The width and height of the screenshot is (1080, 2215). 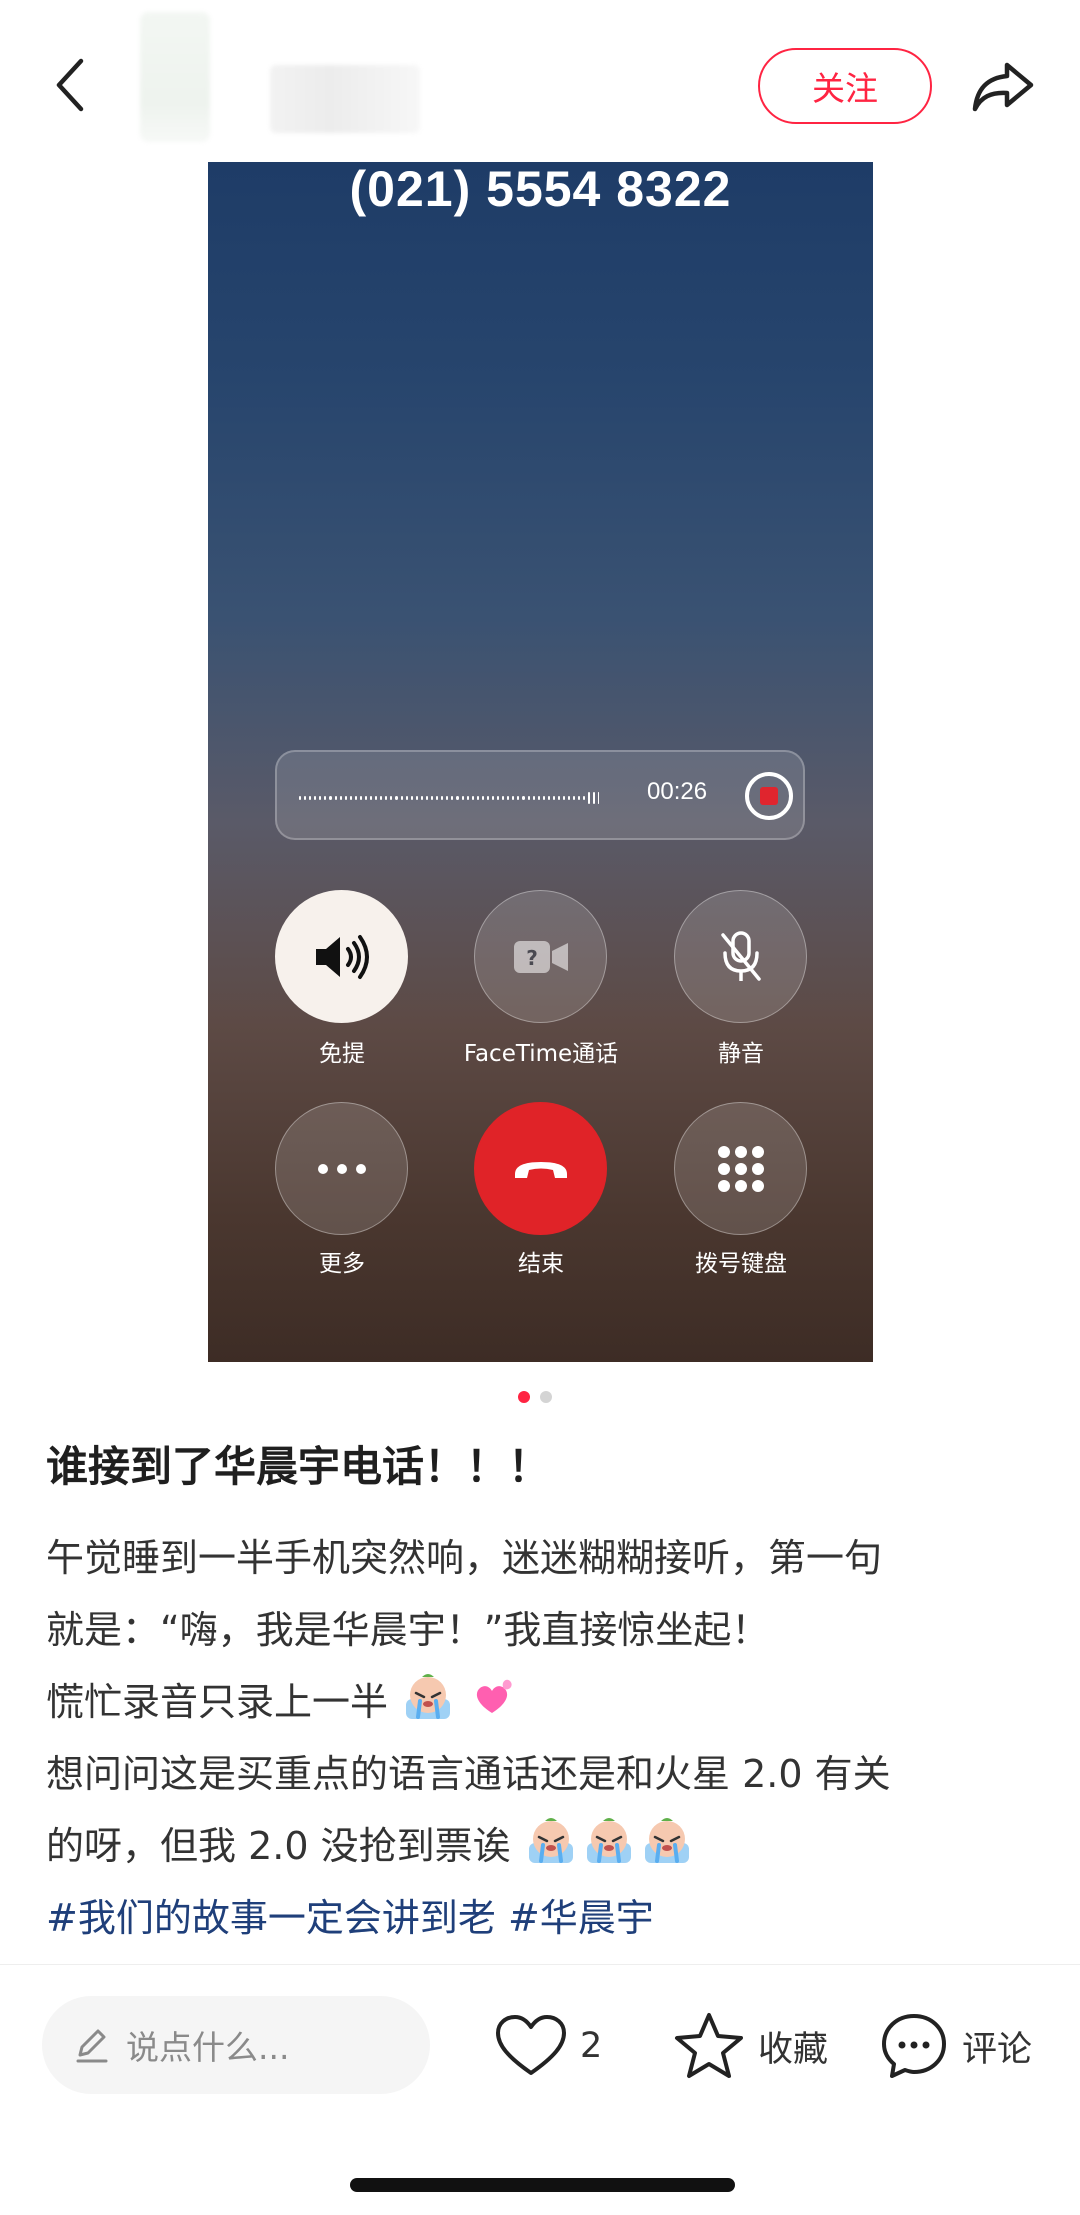 What do you see at coordinates (464, 1558) in the screenshot?
I see `post-text-line: 午觉睡到一半手机突然响，迷迷糊糊接听，第一句` at bounding box center [464, 1558].